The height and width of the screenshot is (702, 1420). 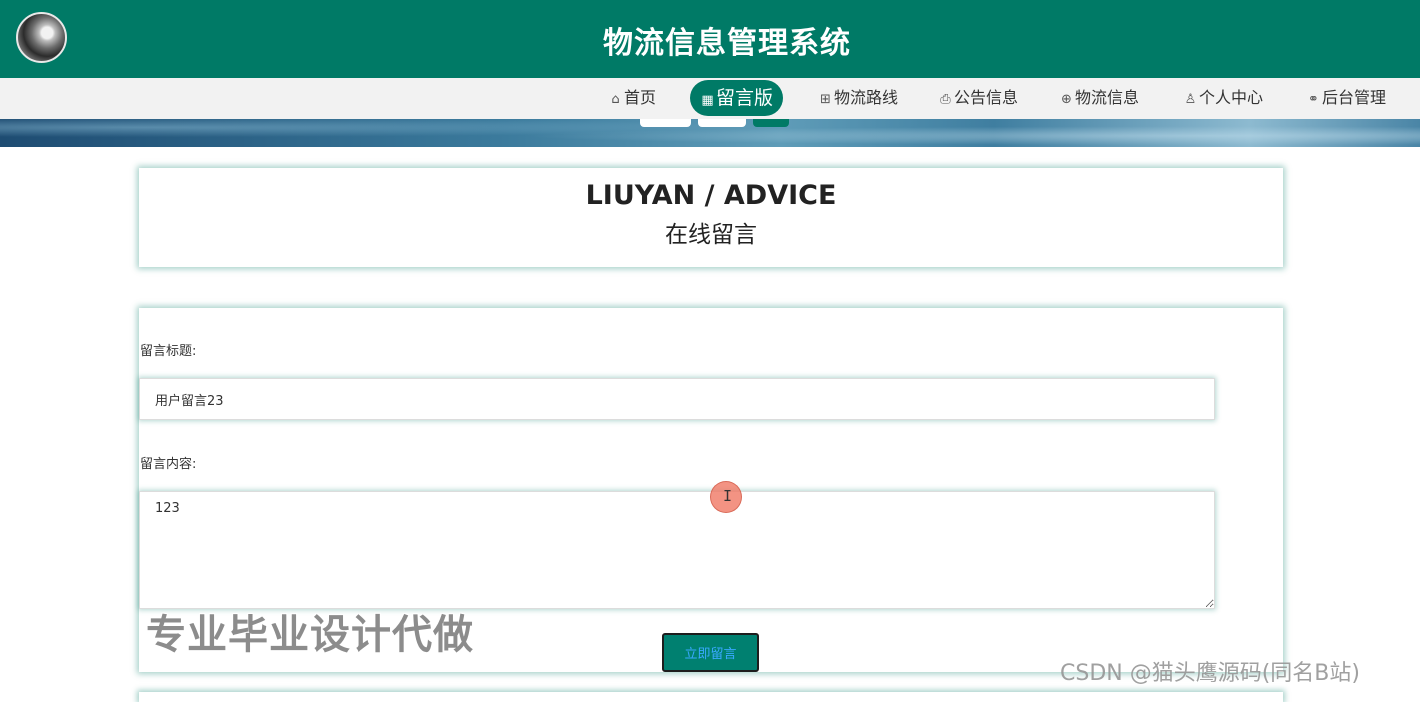 I want to click on mouse-cursor-indicator: I, so click(x=726, y=497).